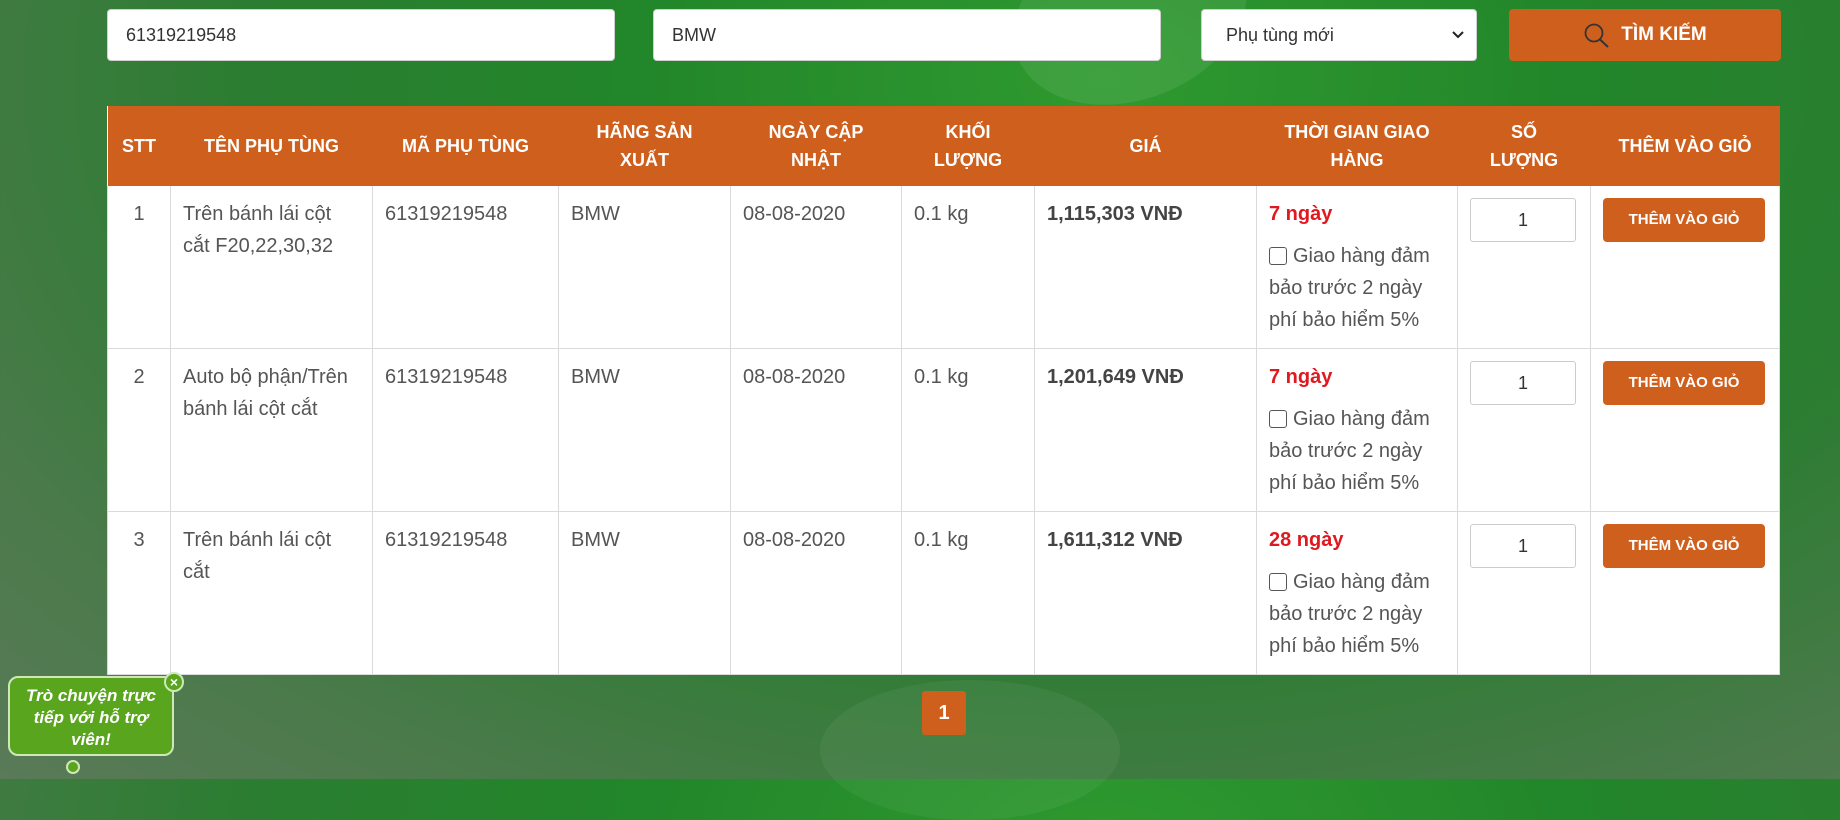 This screenshot has height=820, width=1840. What do you see at coordinates (174, 682) in the screenshot?
I see `close-icon: ×` at bounding box center [174, 682].